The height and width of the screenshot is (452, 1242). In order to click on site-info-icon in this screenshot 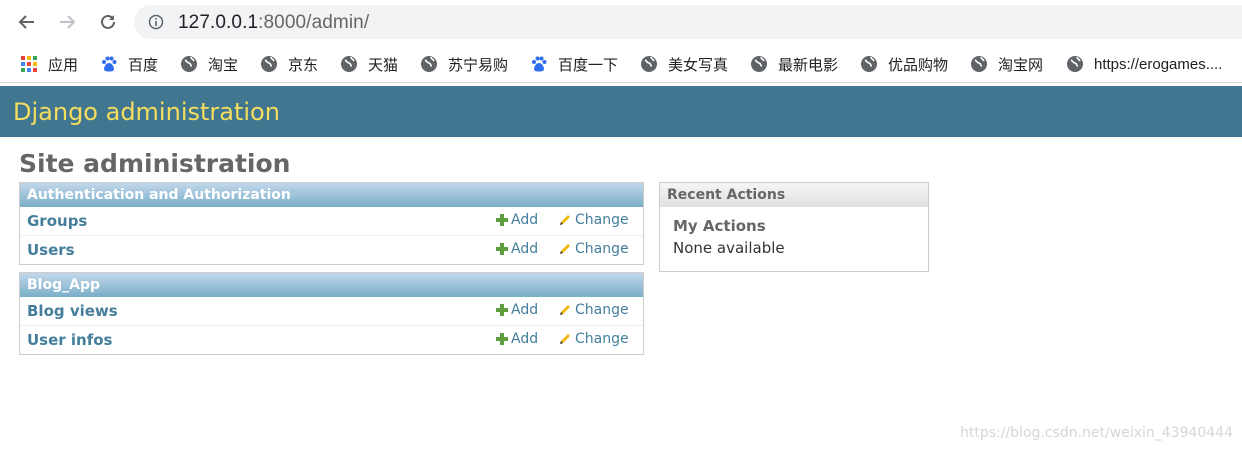, I will do `click(156, 24)`.